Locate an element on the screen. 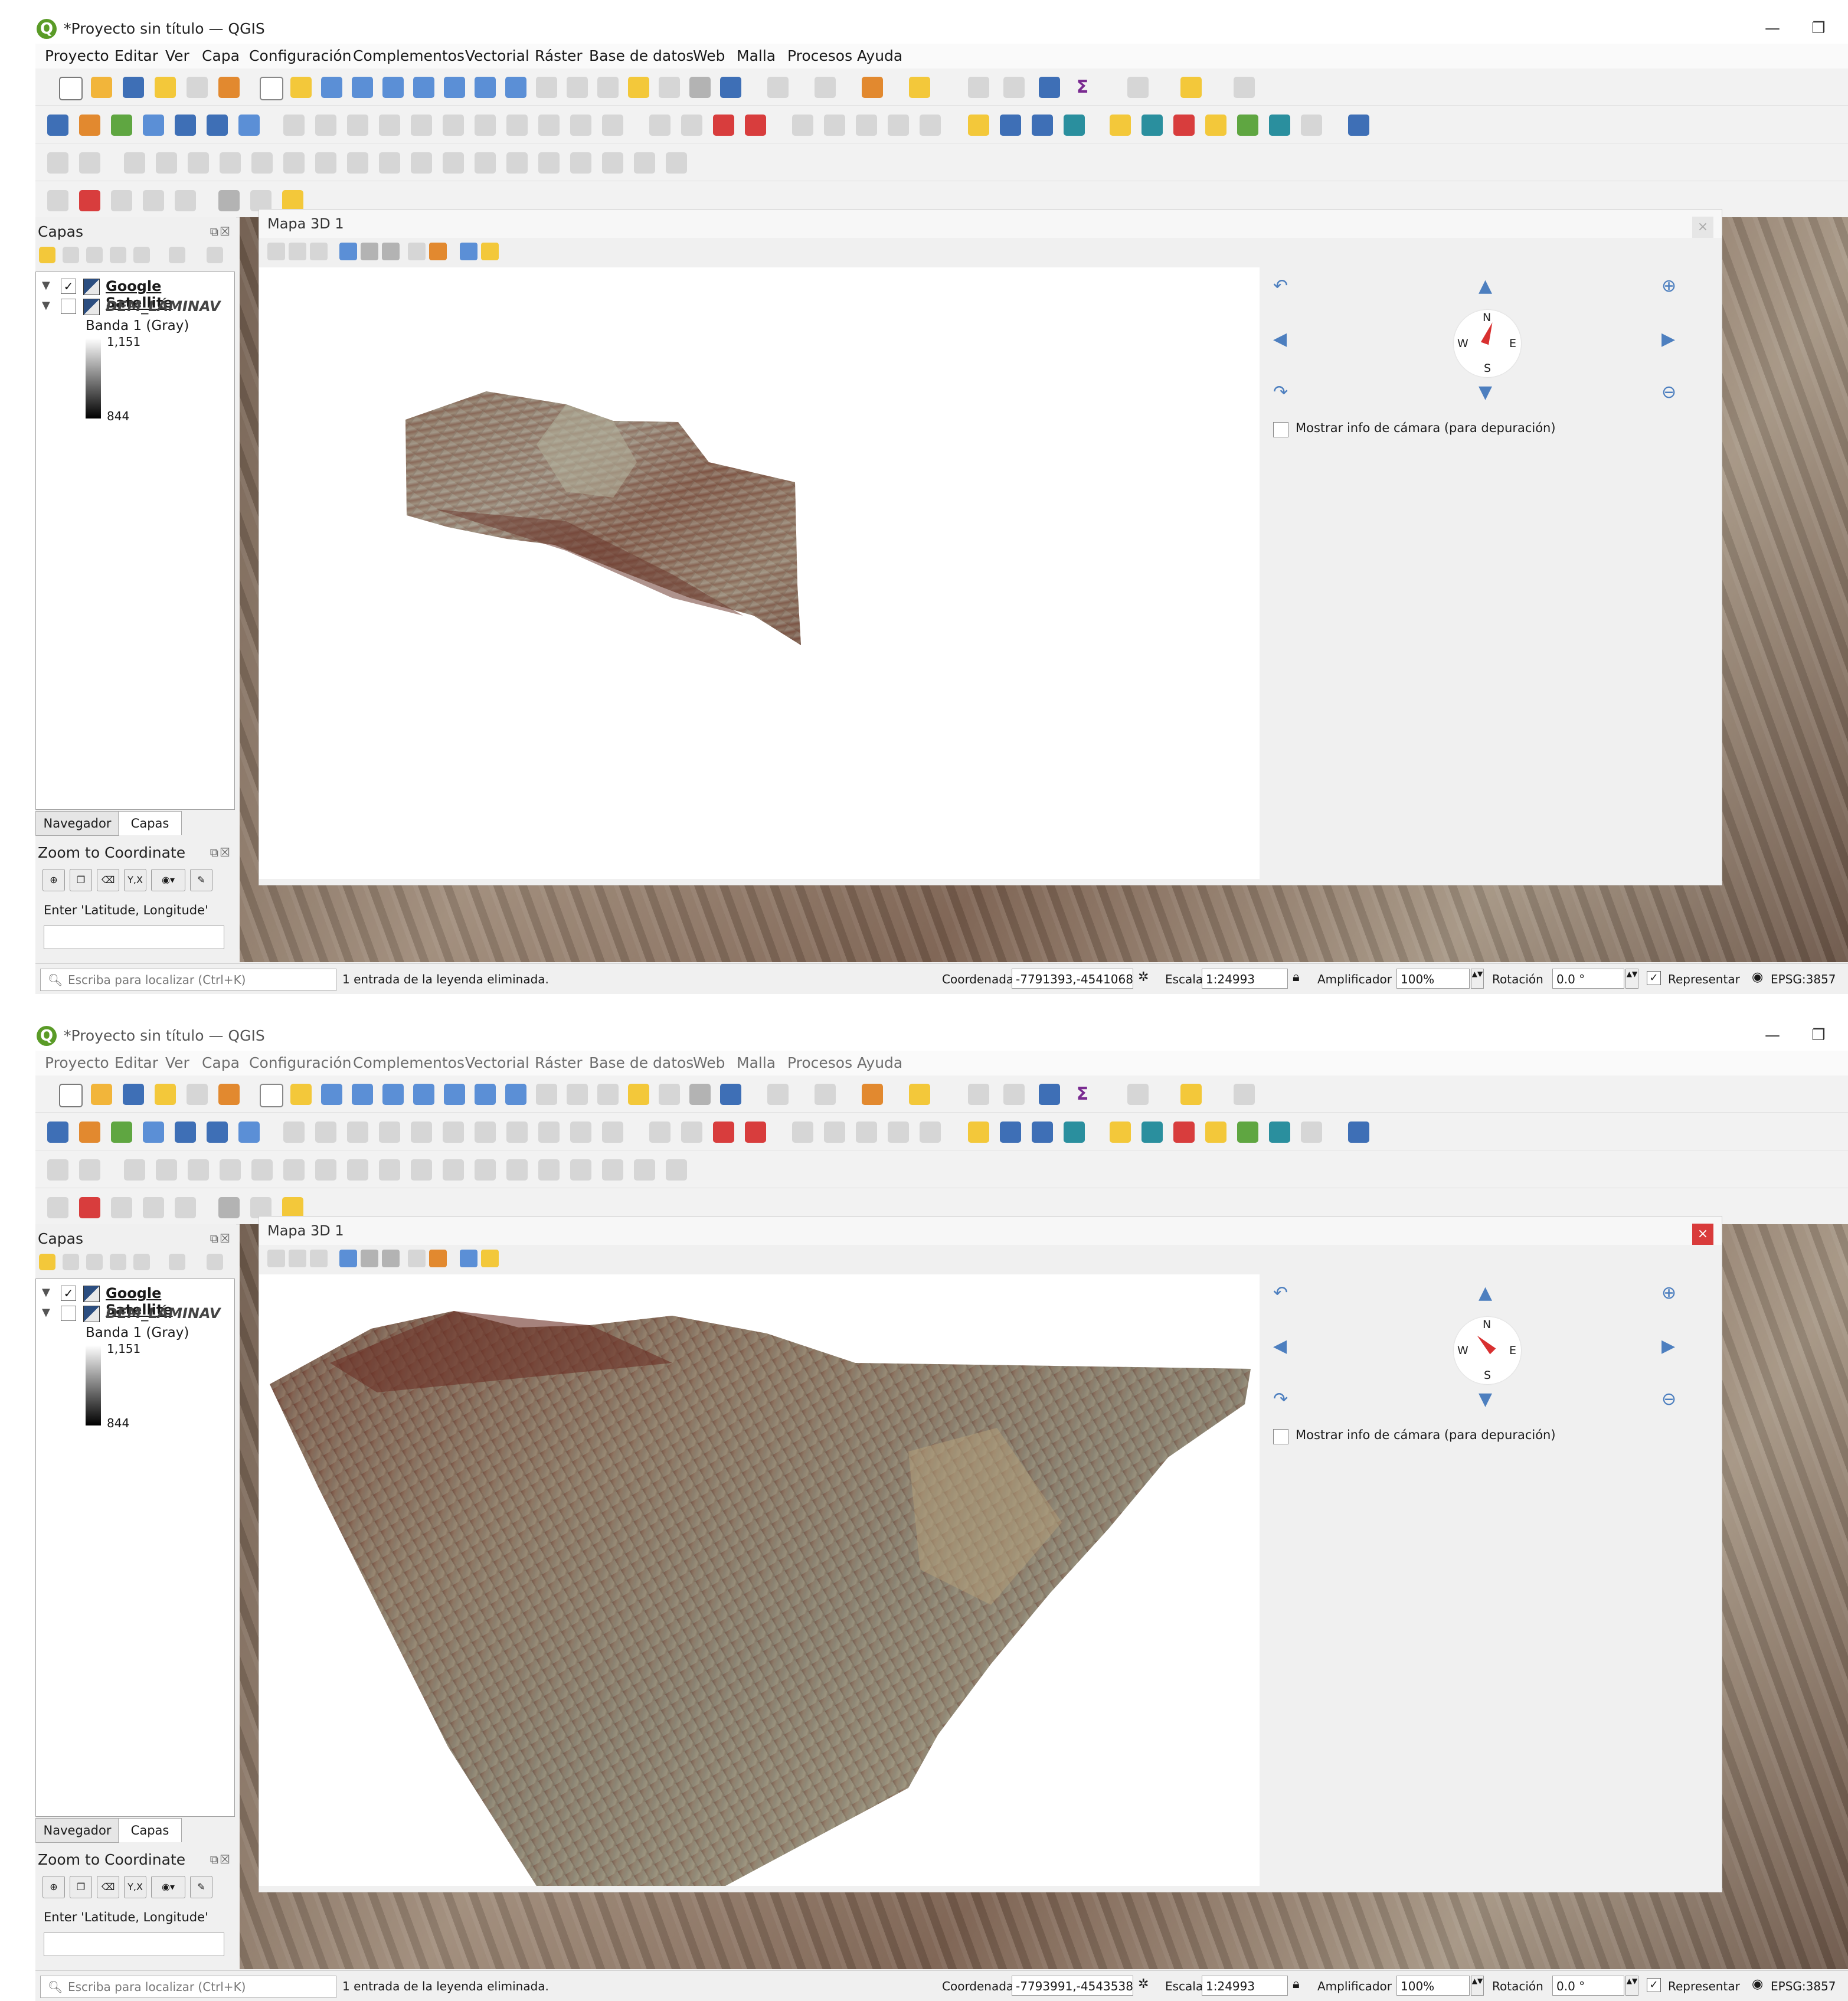 The height and width of the screenshot is (2001, 1848). trim-icon is located at coordinates (486, 1170).